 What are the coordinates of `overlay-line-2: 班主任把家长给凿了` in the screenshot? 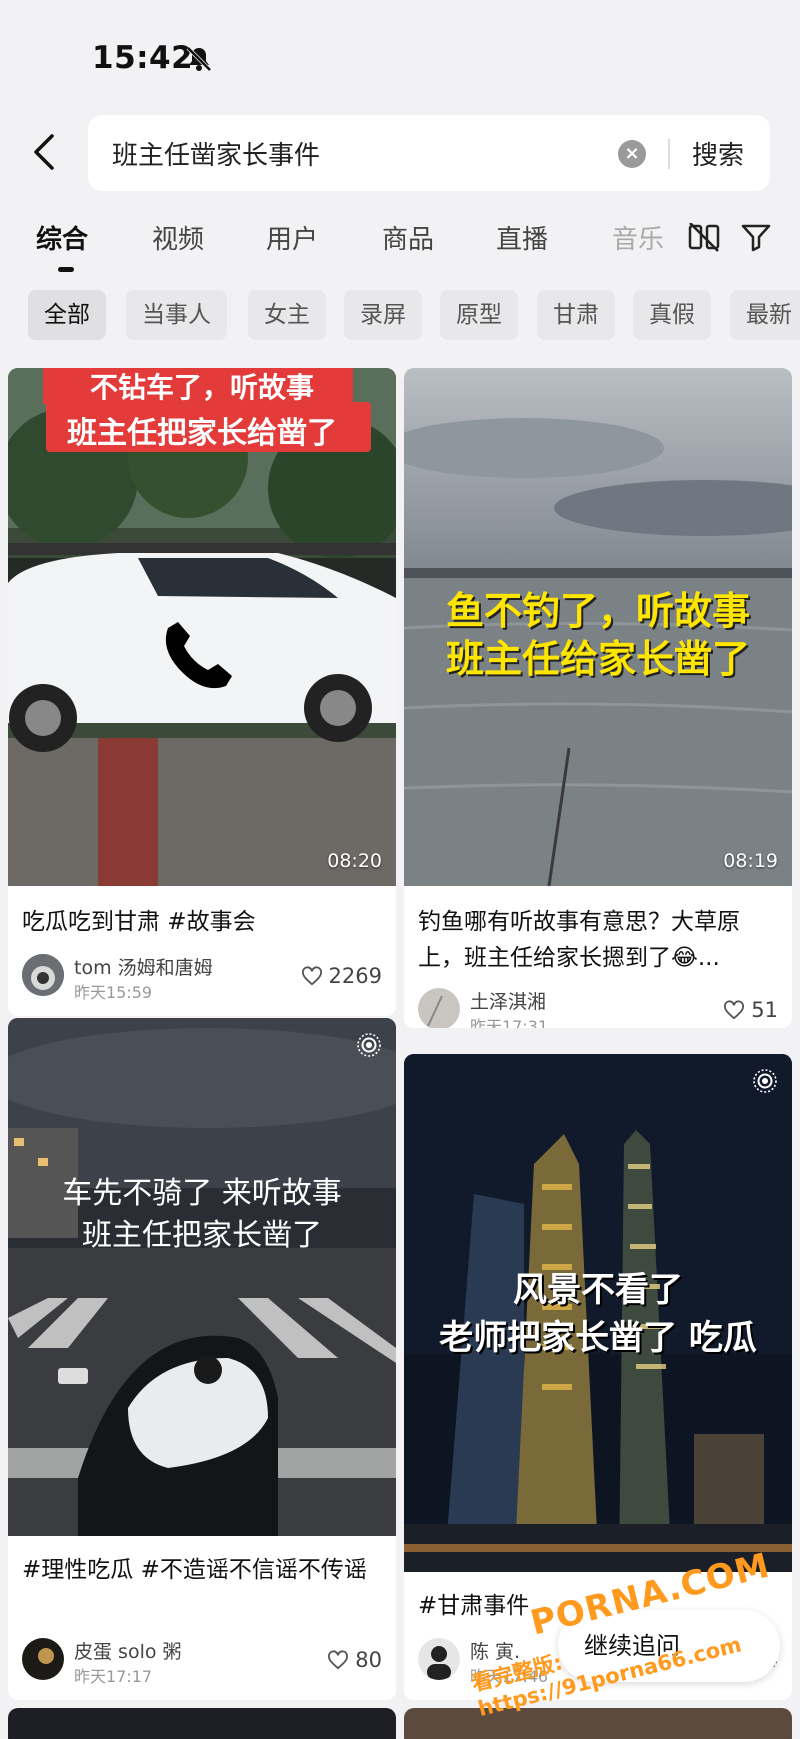 It's located at (202, 433).